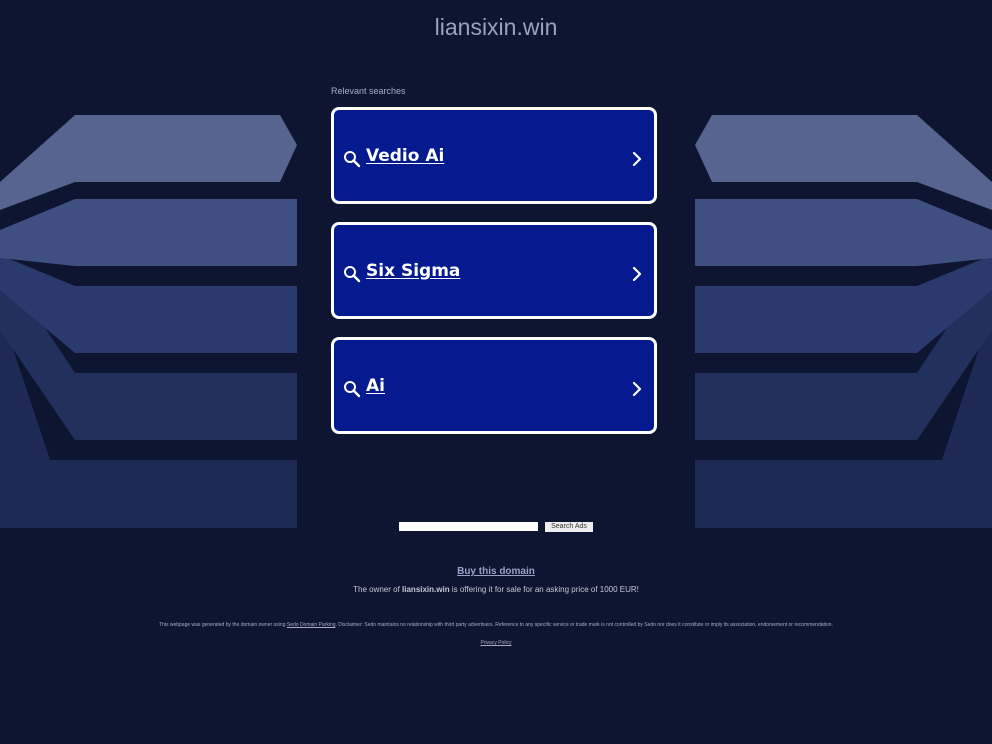  Describe the element at coordinates (494, 385) in the screenshot. I see `search-result-ai: Ai` at that location.